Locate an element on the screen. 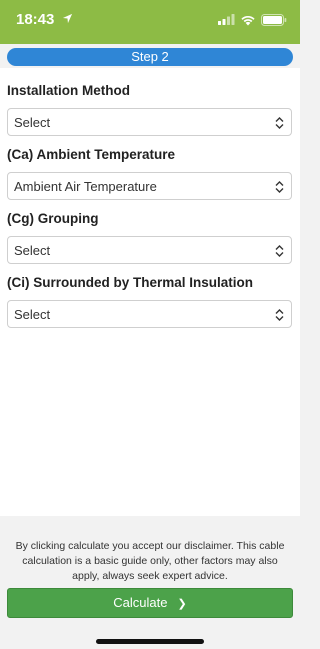 The height and width of the screenshot is (649, 320). thermal-insulation-select: Select is located at coordinates (149, 314).